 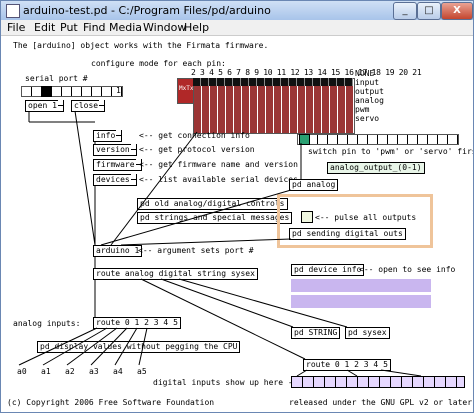 I want to click on close-button: X, so click(x=457, y=11).